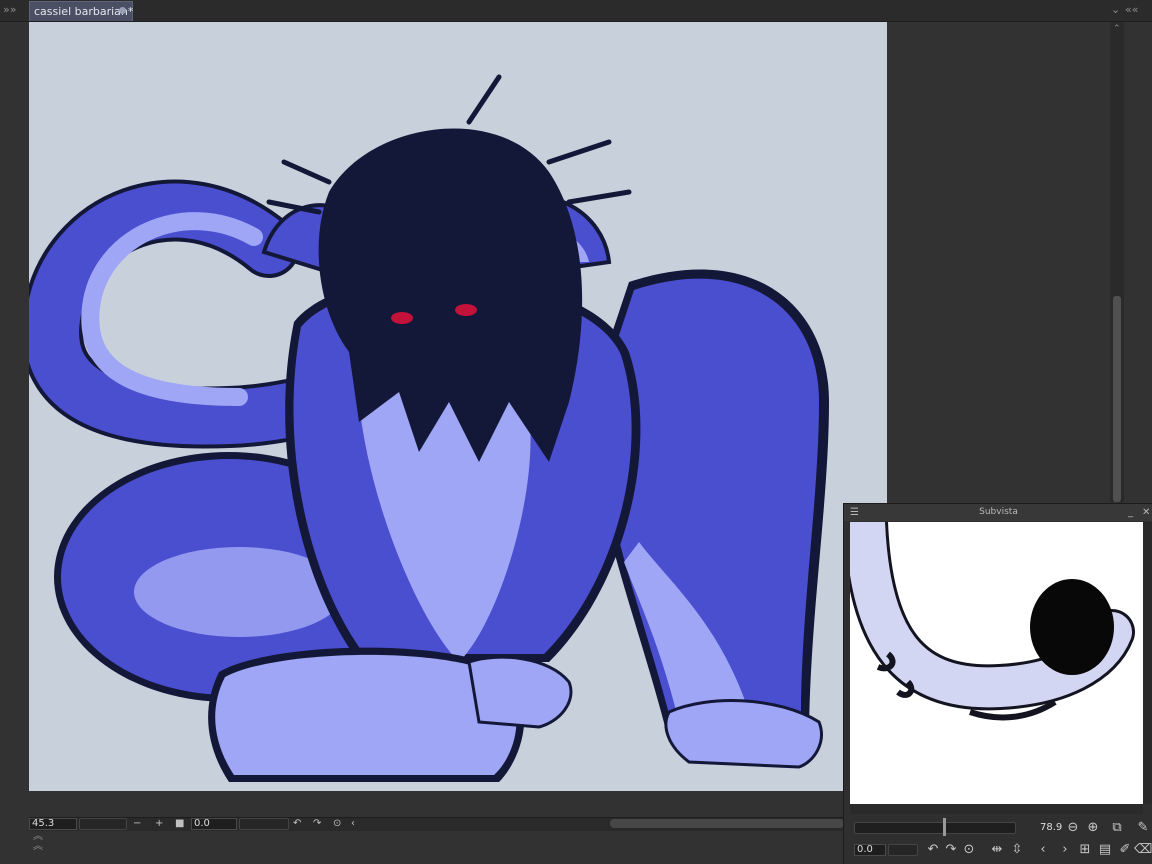 This screenshot has height=864, width=1152. Describe the element at coordinates (1073, 828) in the screenshot. I see `subvista-zoom-out-icon: ⊖` at that location.